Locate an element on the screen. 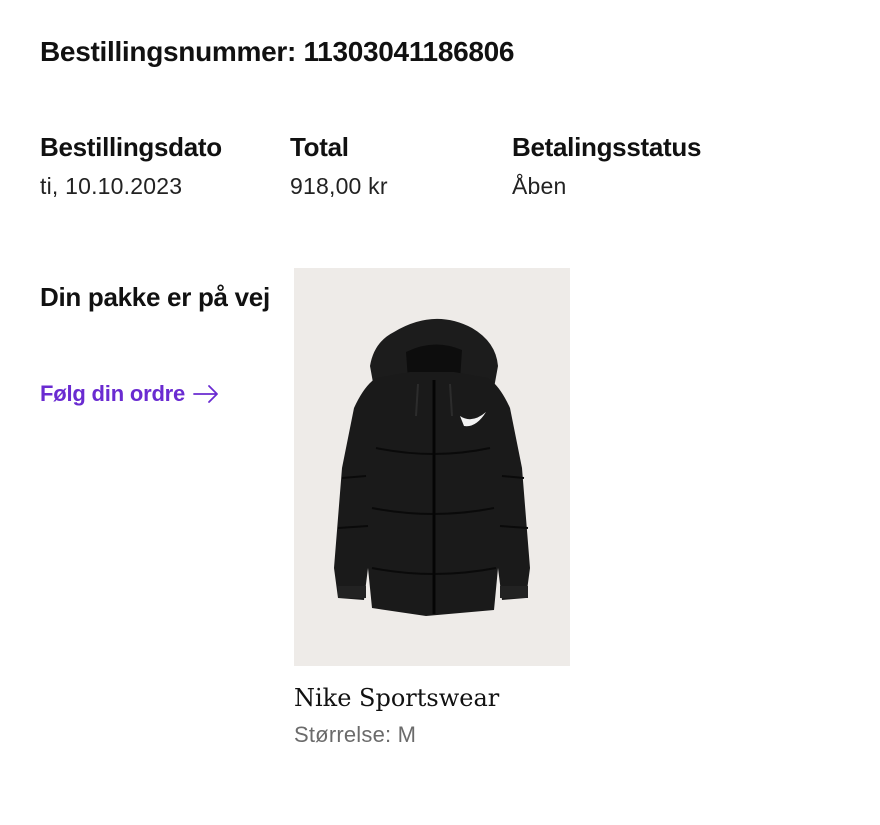 The height and width of the screenshot is (825, 880). order-date-label: Bestillingsdato is located at coordinates (131, 147).